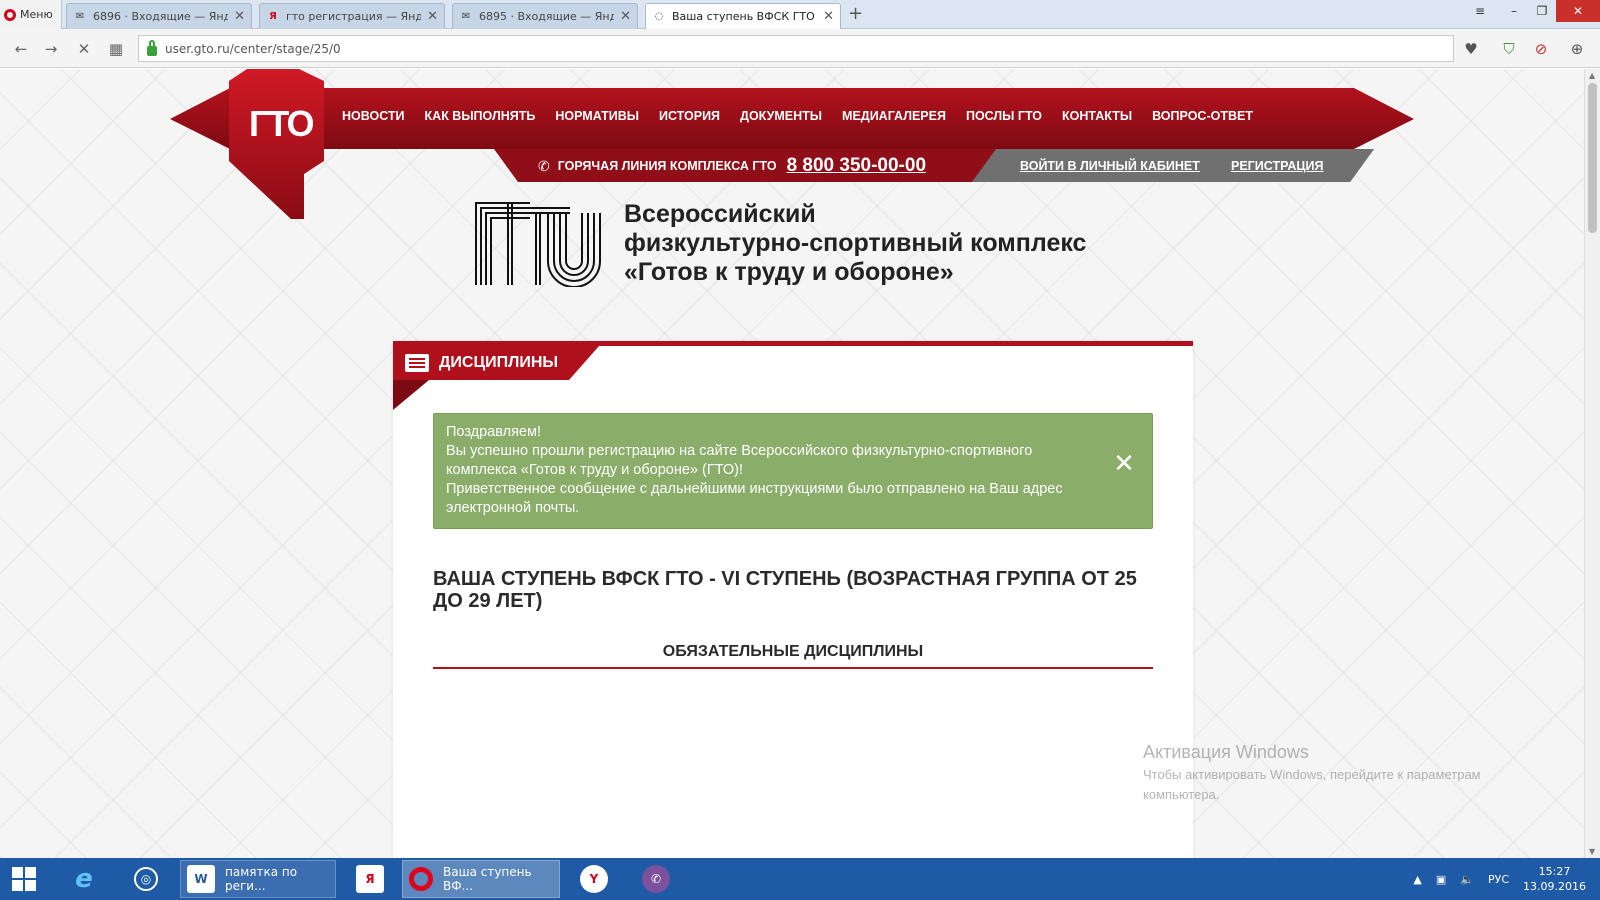 Image resolution: width=1600 pixels, height=900 pixels. What do you see at coordinates (36, 14) in the screenshot?
I see `menu-label: Меню` at bounding box center [36, 14].